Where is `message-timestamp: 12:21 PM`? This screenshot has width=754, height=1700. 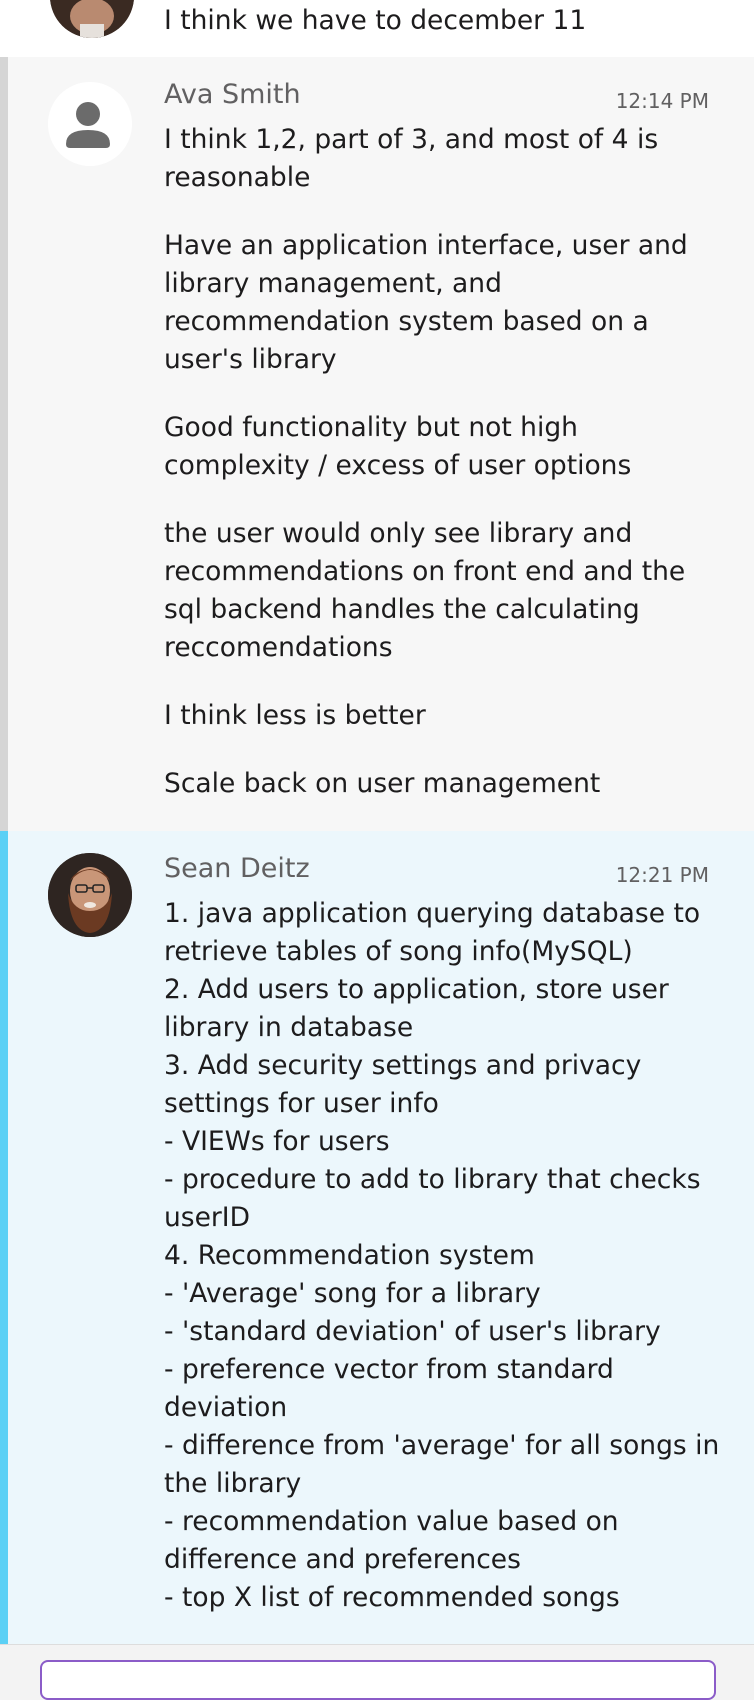 message-timestamp: 12:21 PM is located at coordinates (662, 875).